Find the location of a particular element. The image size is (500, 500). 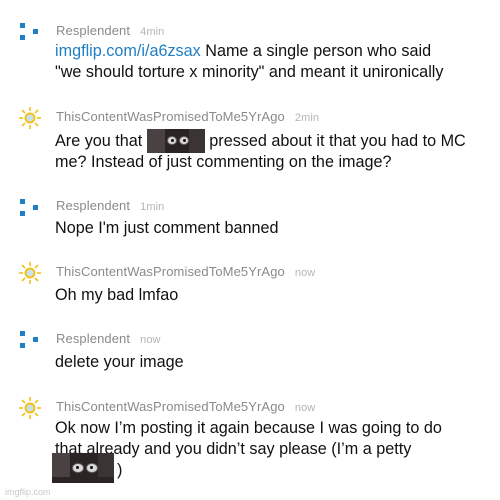

comment-body: Nope I'm just comment banned is located at coordinates (270, 228).